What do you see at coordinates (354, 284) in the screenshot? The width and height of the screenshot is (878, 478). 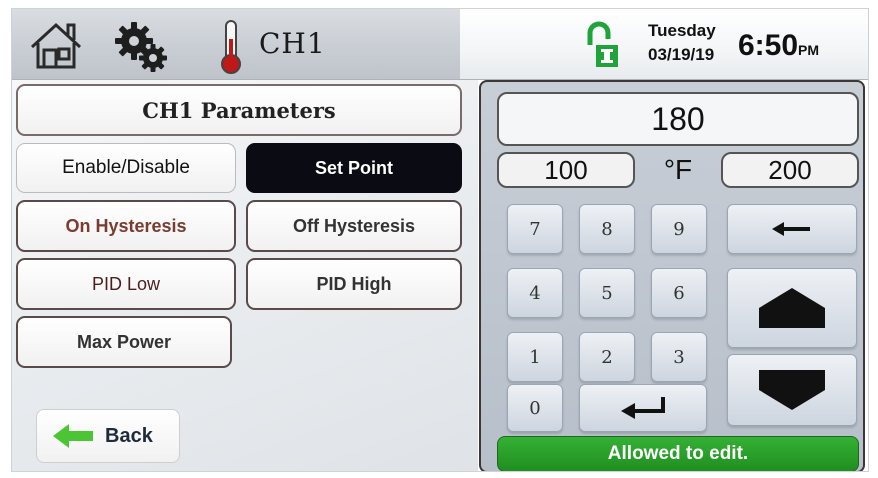 I see `pid-high-button: PID High` at bounding box center [354, 284].